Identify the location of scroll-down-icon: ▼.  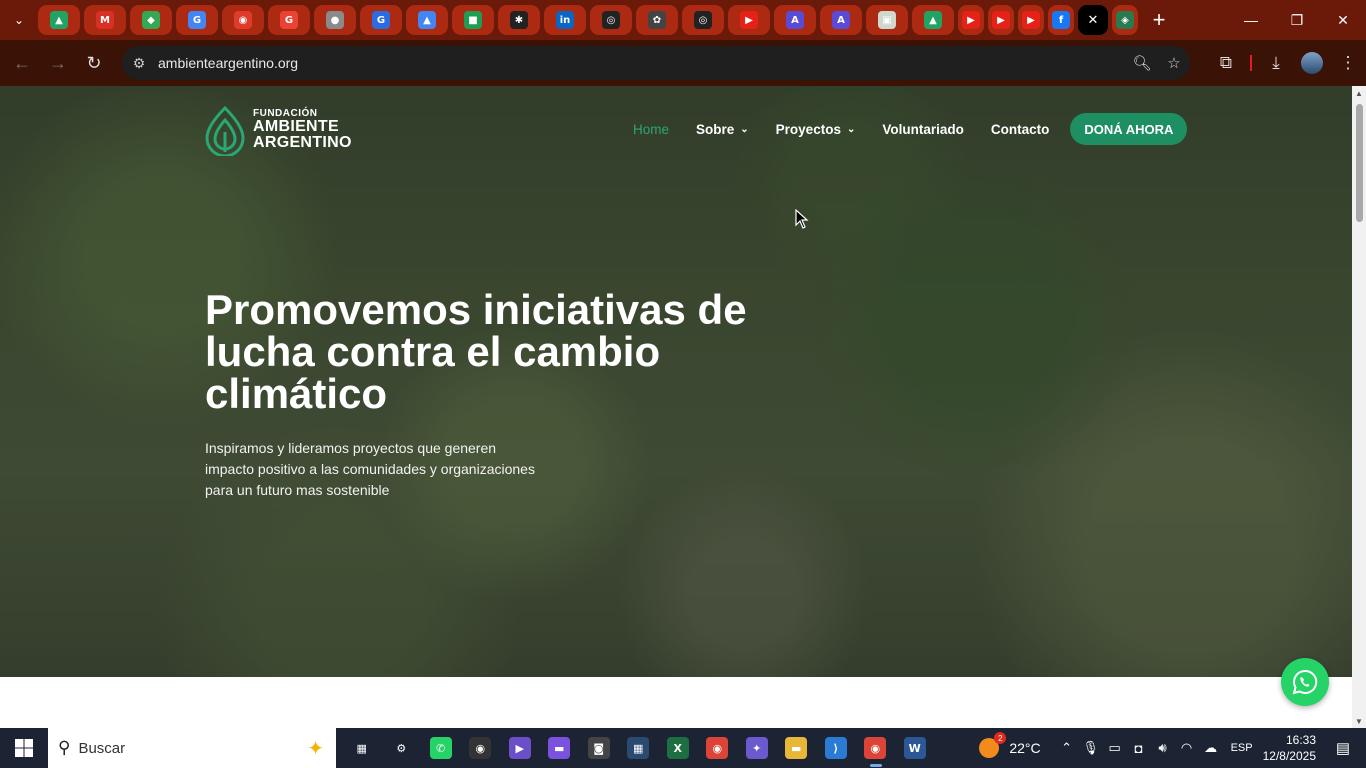
(1359, 721).